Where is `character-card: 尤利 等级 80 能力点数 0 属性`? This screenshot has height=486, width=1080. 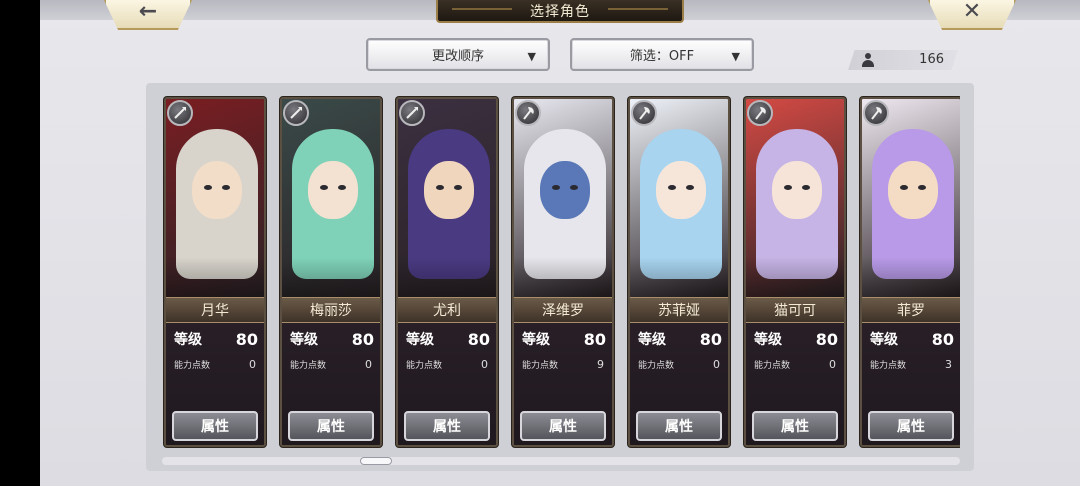 character-card: 尤利 等级 80 能力点数 0 属性 is located at coordinates (447, 272).